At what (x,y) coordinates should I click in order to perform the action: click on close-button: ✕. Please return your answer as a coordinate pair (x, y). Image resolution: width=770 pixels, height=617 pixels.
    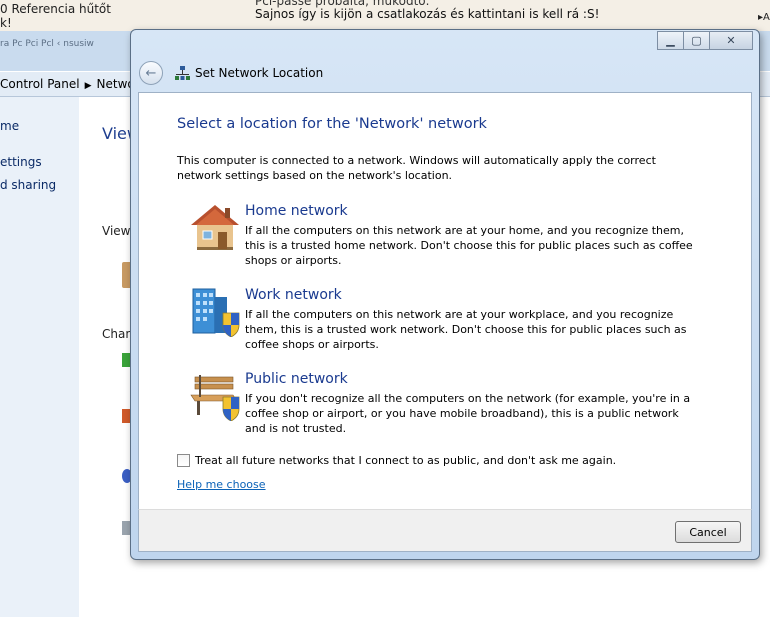
    Looking at the image, I should click on (731, 40).